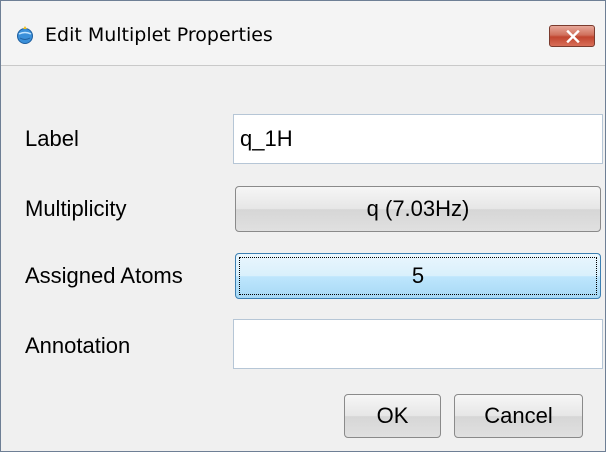  I want to click on window-title: Edit Multiplet Properties, so click(159, 35).